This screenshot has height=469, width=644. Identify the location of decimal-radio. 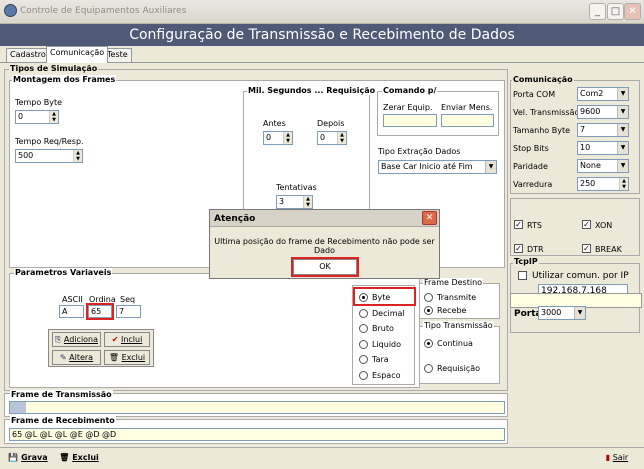
(363, 313).